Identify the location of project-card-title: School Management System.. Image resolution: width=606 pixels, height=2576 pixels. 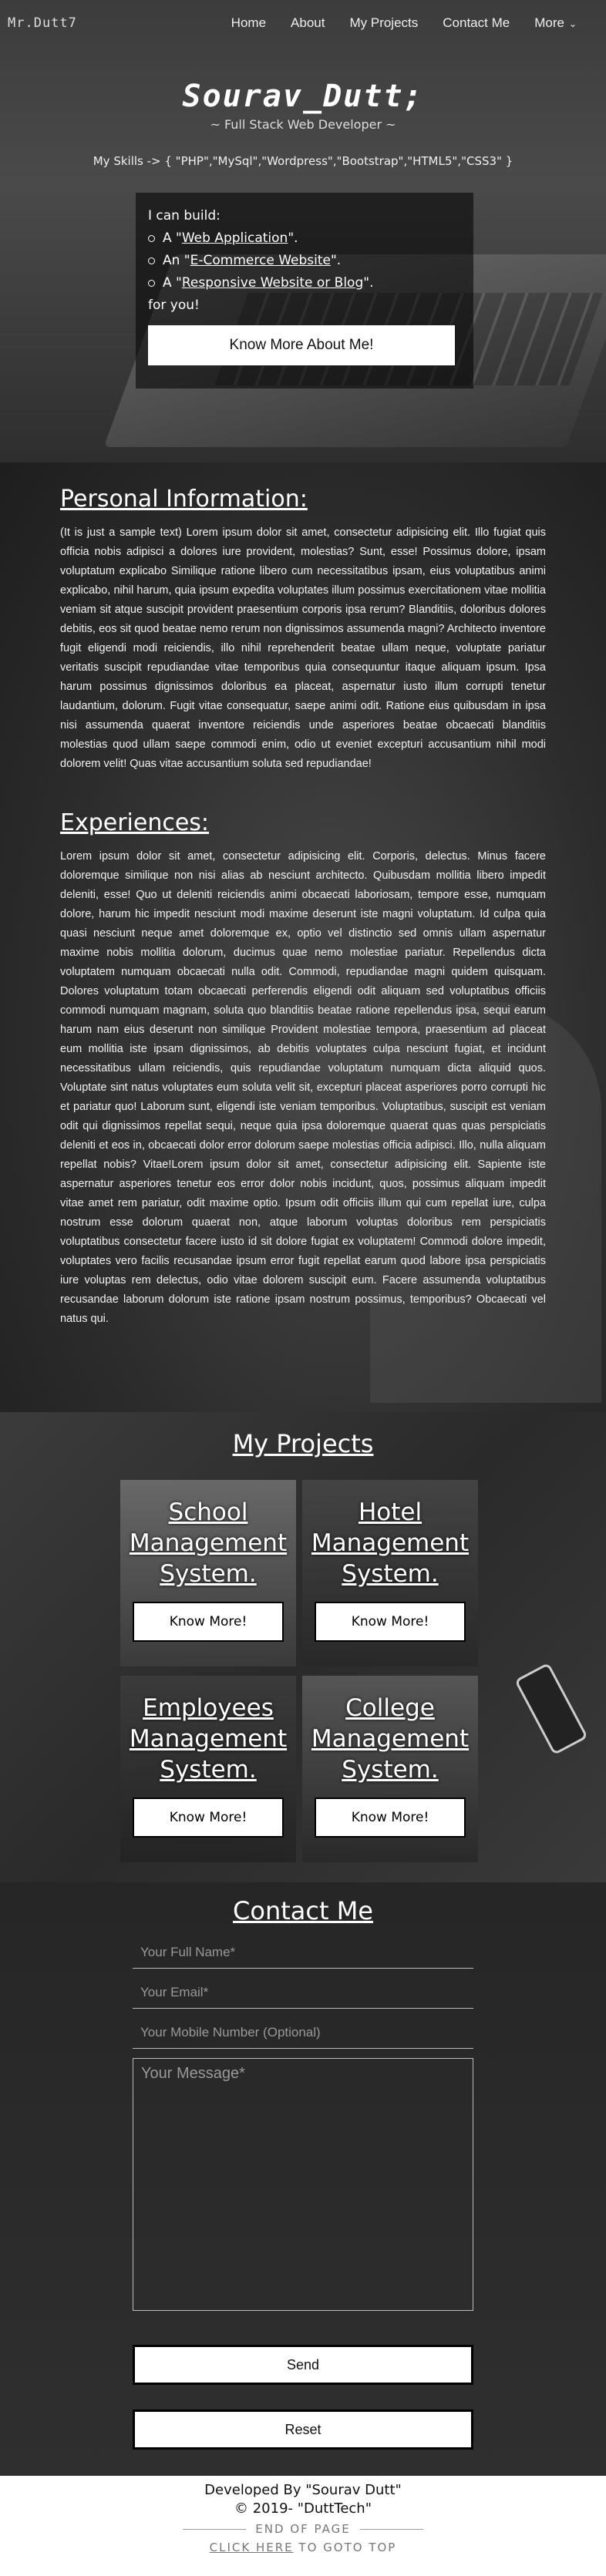
(208, 1543).